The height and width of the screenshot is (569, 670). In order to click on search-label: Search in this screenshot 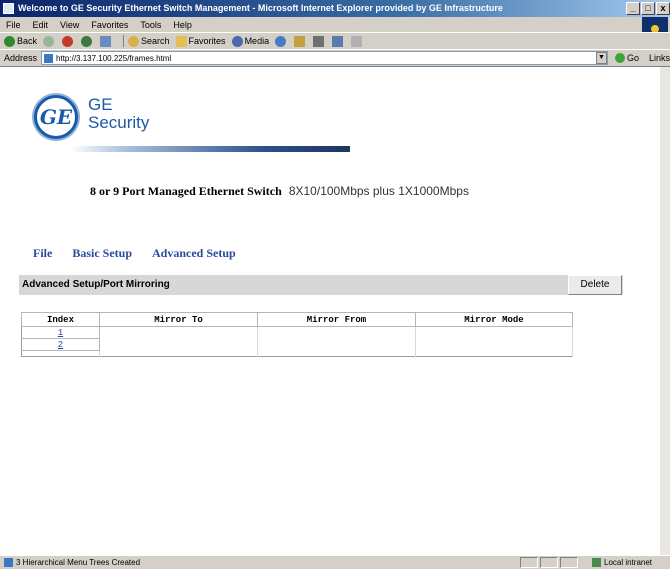, I will do `click(155, 41)`.